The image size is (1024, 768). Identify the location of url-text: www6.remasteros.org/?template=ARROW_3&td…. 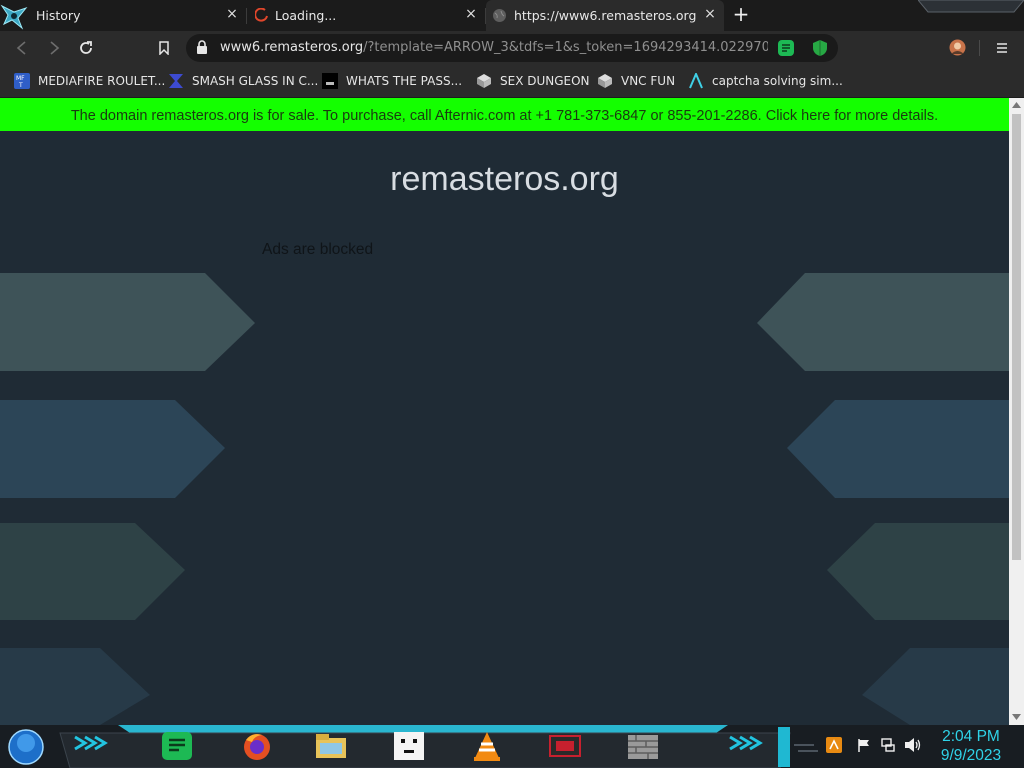
(494, 47).